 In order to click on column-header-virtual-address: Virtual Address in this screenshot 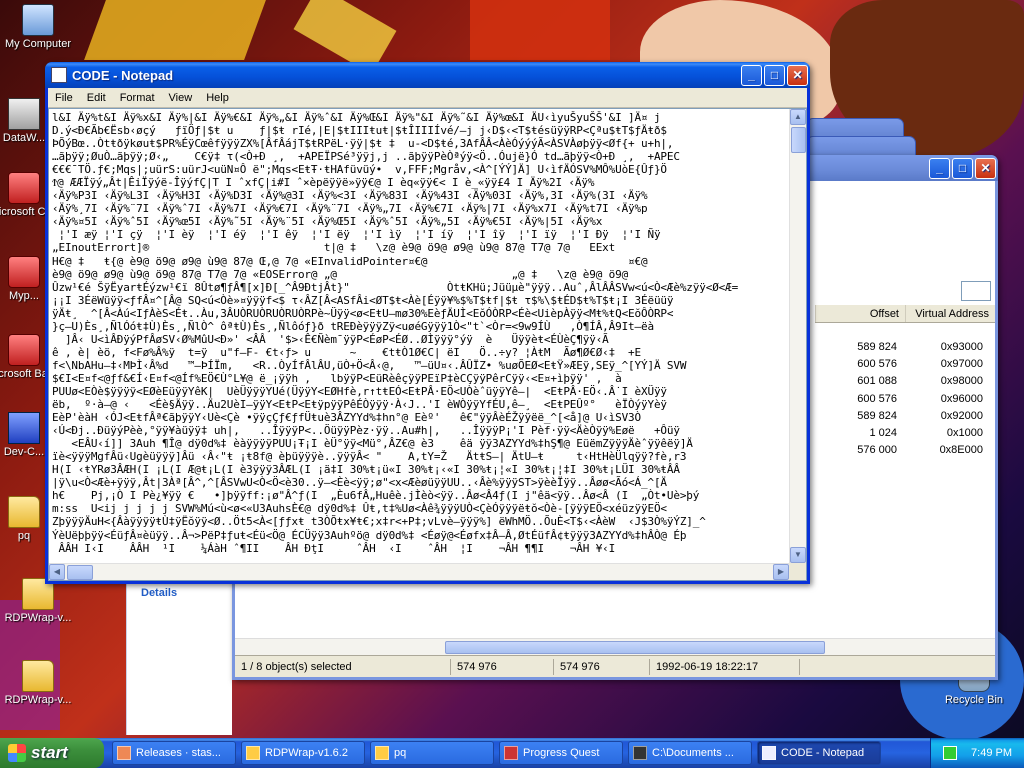, I will do `click(950, 313)`.